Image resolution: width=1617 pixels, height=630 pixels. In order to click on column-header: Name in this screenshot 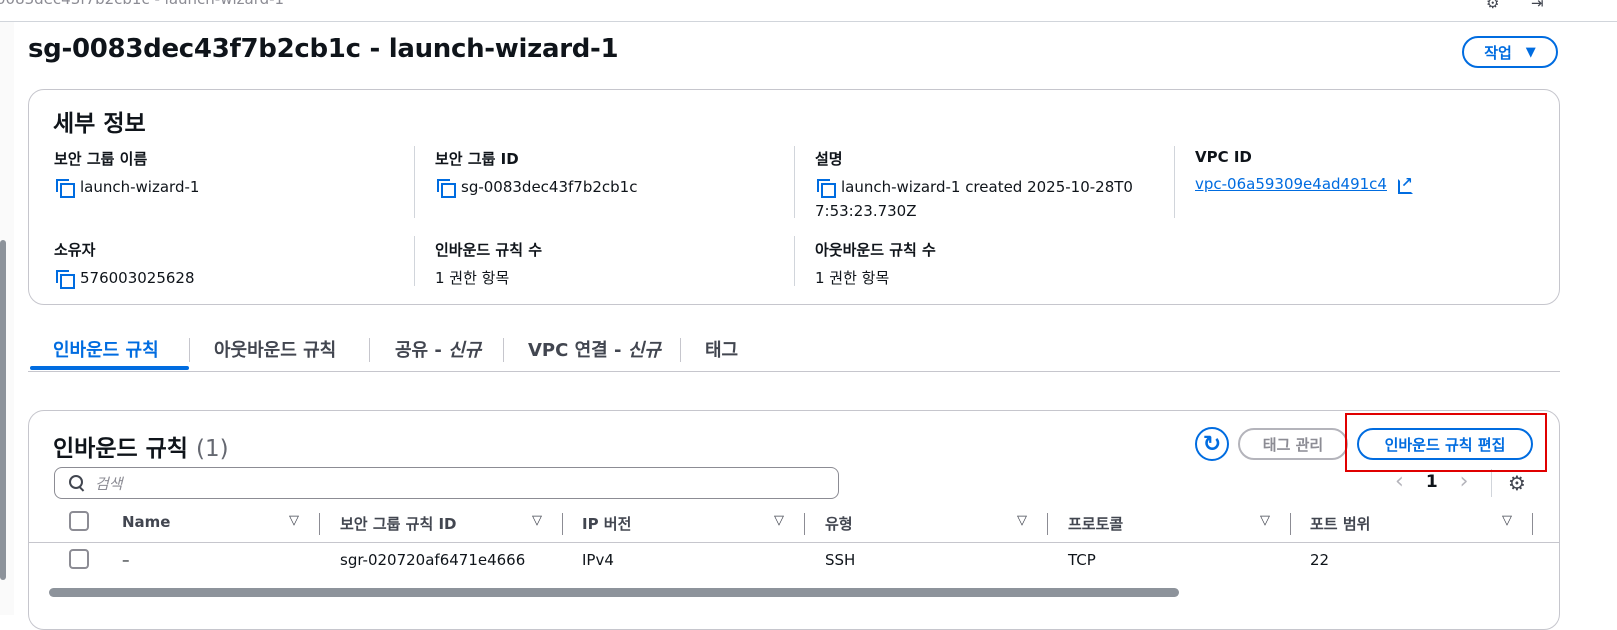, I will do `click(146, 522)`.